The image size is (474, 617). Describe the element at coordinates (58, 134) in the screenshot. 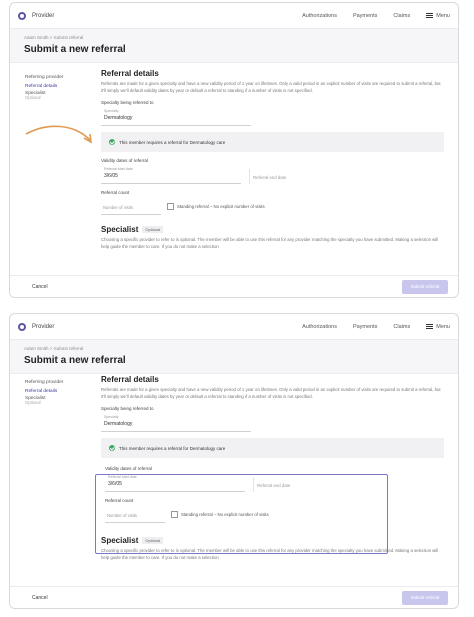

I see `annotation-arrow-icon` at that location.